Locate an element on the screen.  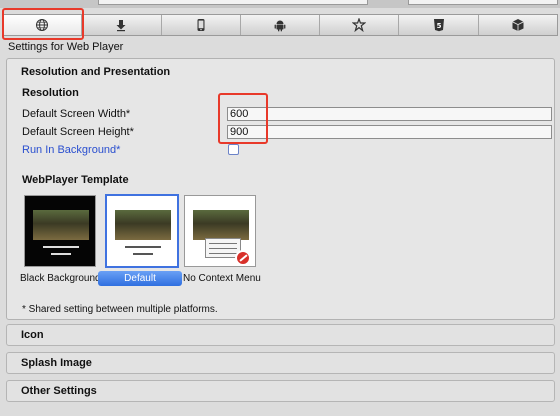
panel-title: Resolution and Presentation is located at coordinates (95, 72).